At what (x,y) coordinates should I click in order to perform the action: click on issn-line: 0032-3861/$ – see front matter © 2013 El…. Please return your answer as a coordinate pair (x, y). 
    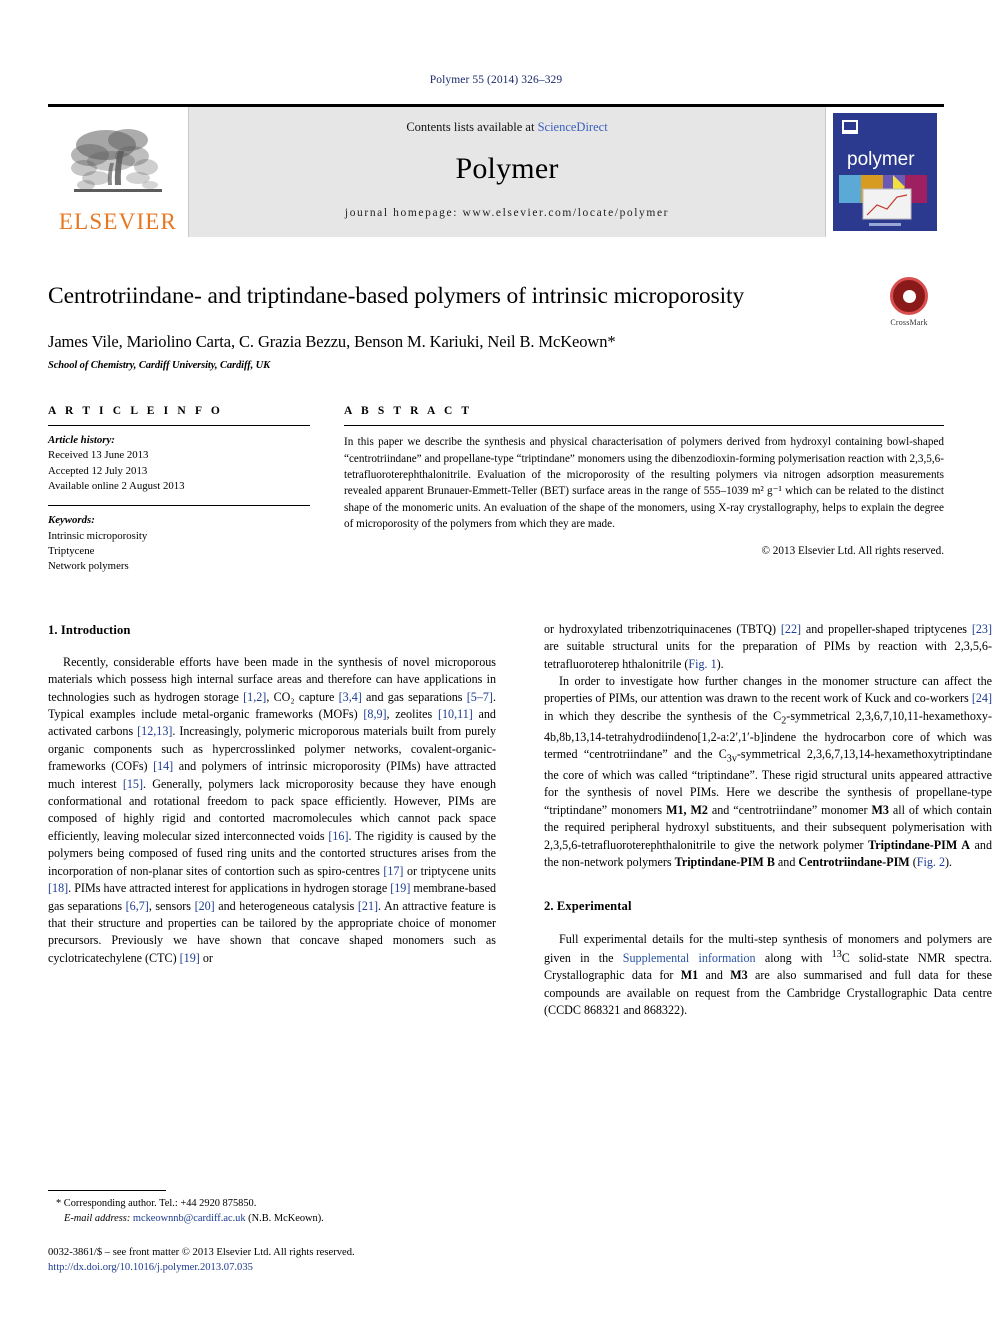
    Looking at the image, I should click on (201, 1252).